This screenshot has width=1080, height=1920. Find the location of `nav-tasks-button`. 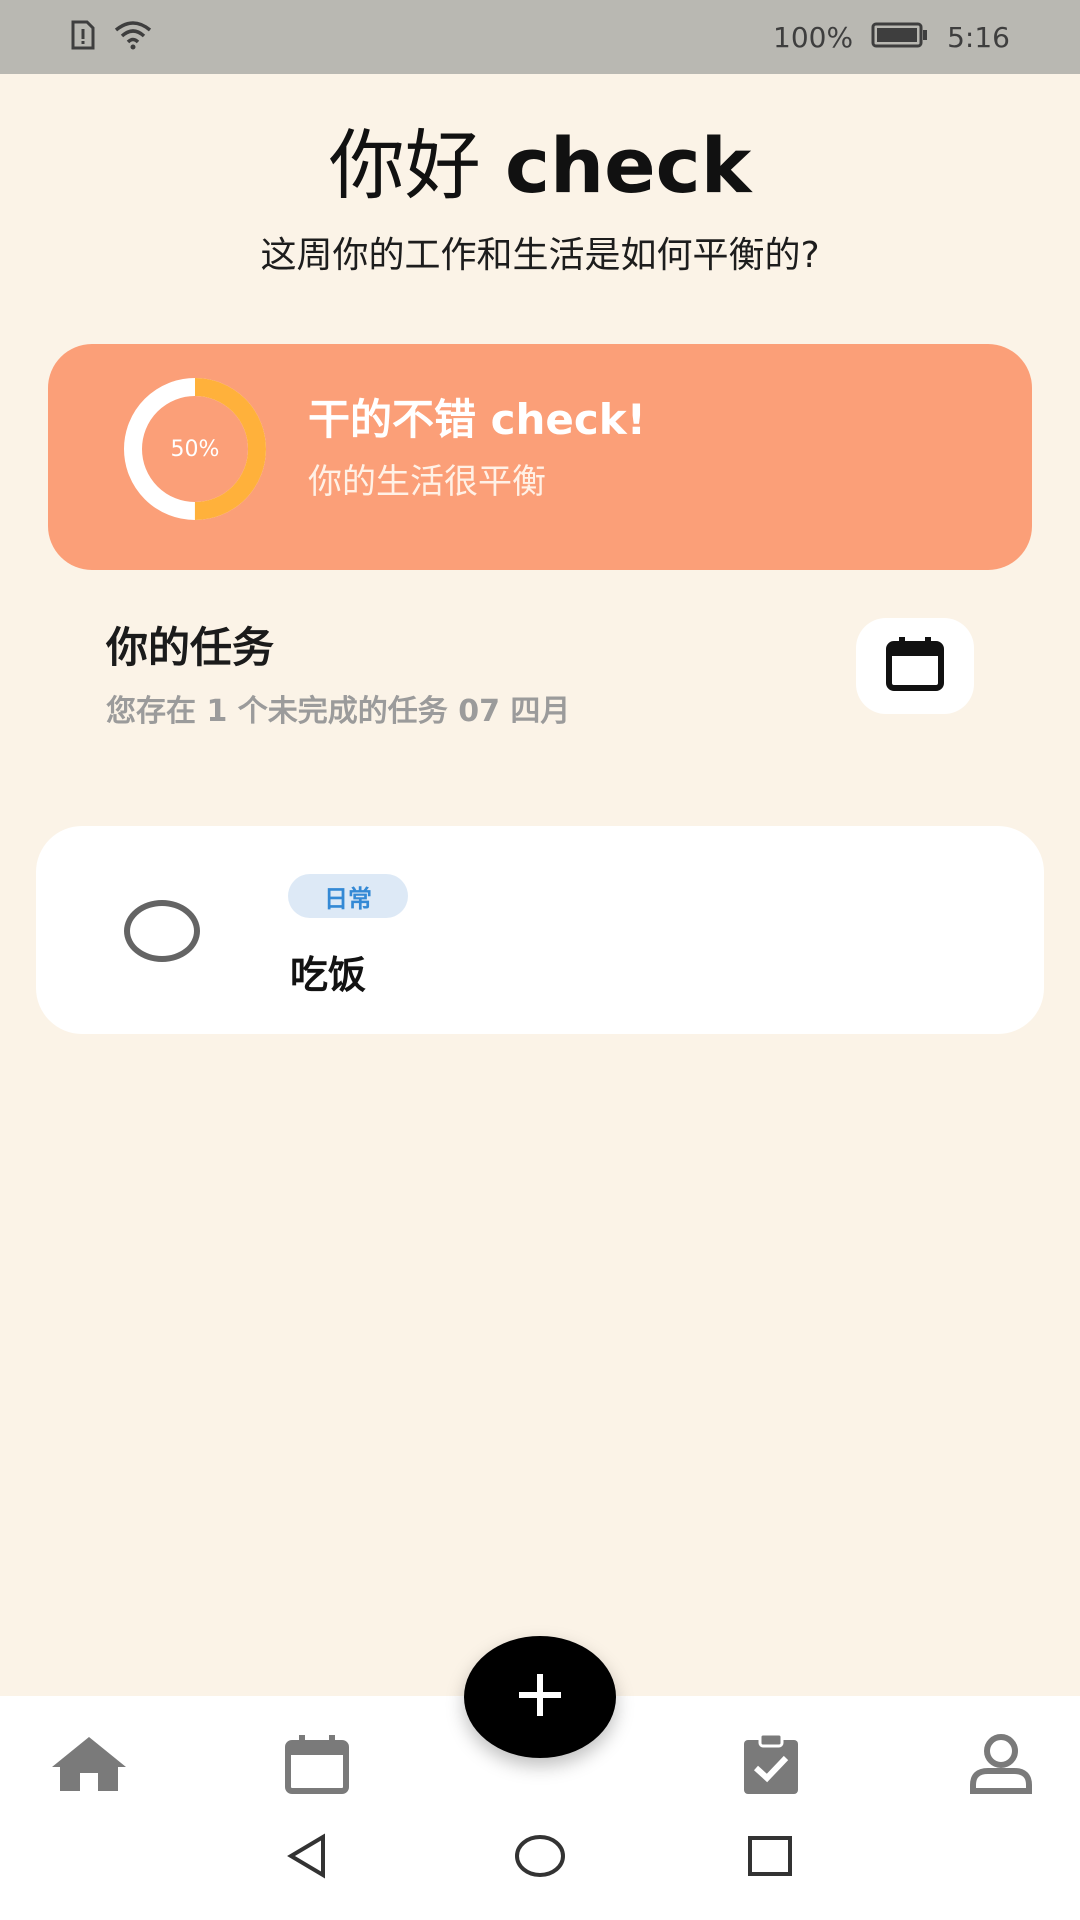

nav-tasks-button is located at coordinates (771, 1766).